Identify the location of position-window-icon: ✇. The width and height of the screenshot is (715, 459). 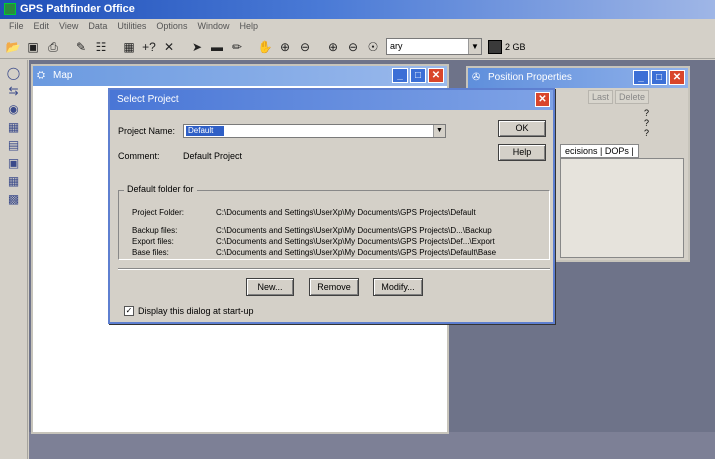
(476, 77).